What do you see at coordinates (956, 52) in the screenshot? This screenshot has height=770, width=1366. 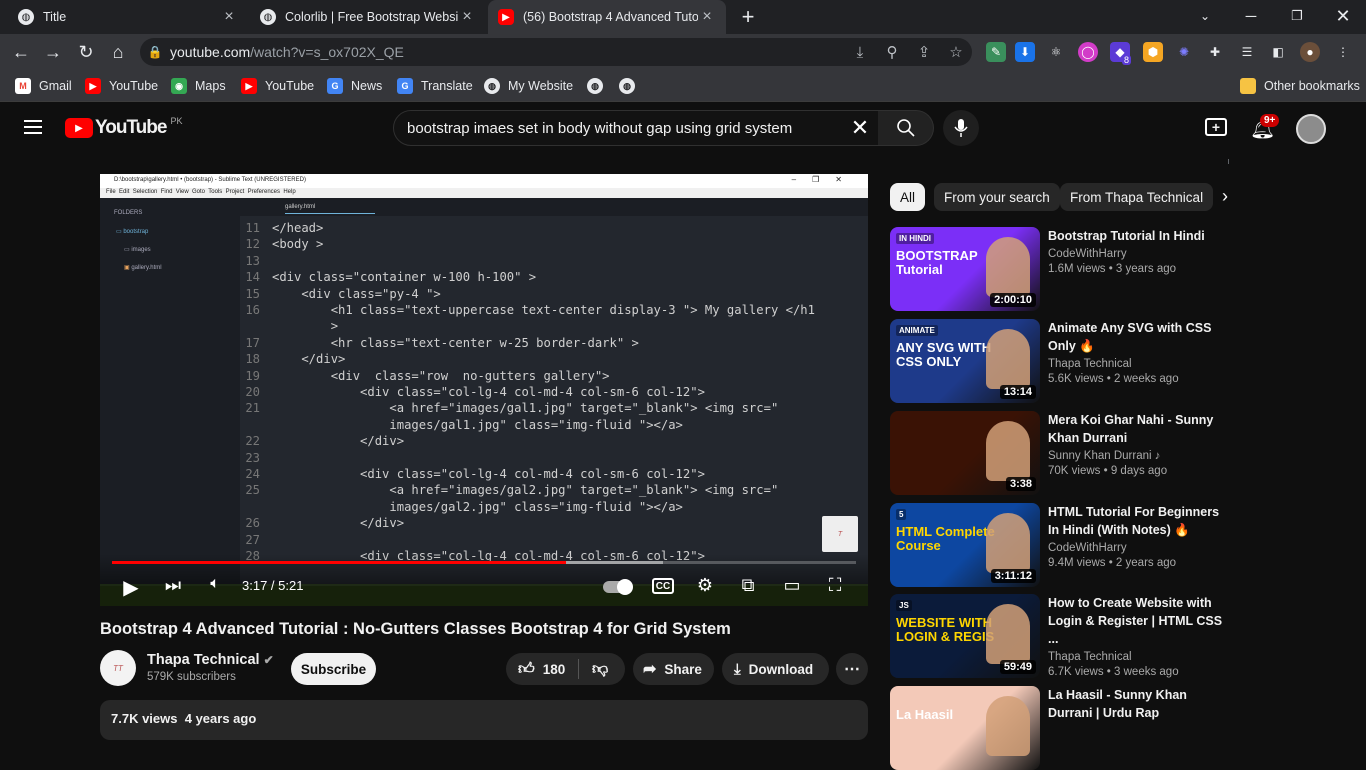 I see `bookmark-star-icon: ☆` at bounding box center [956, 52].